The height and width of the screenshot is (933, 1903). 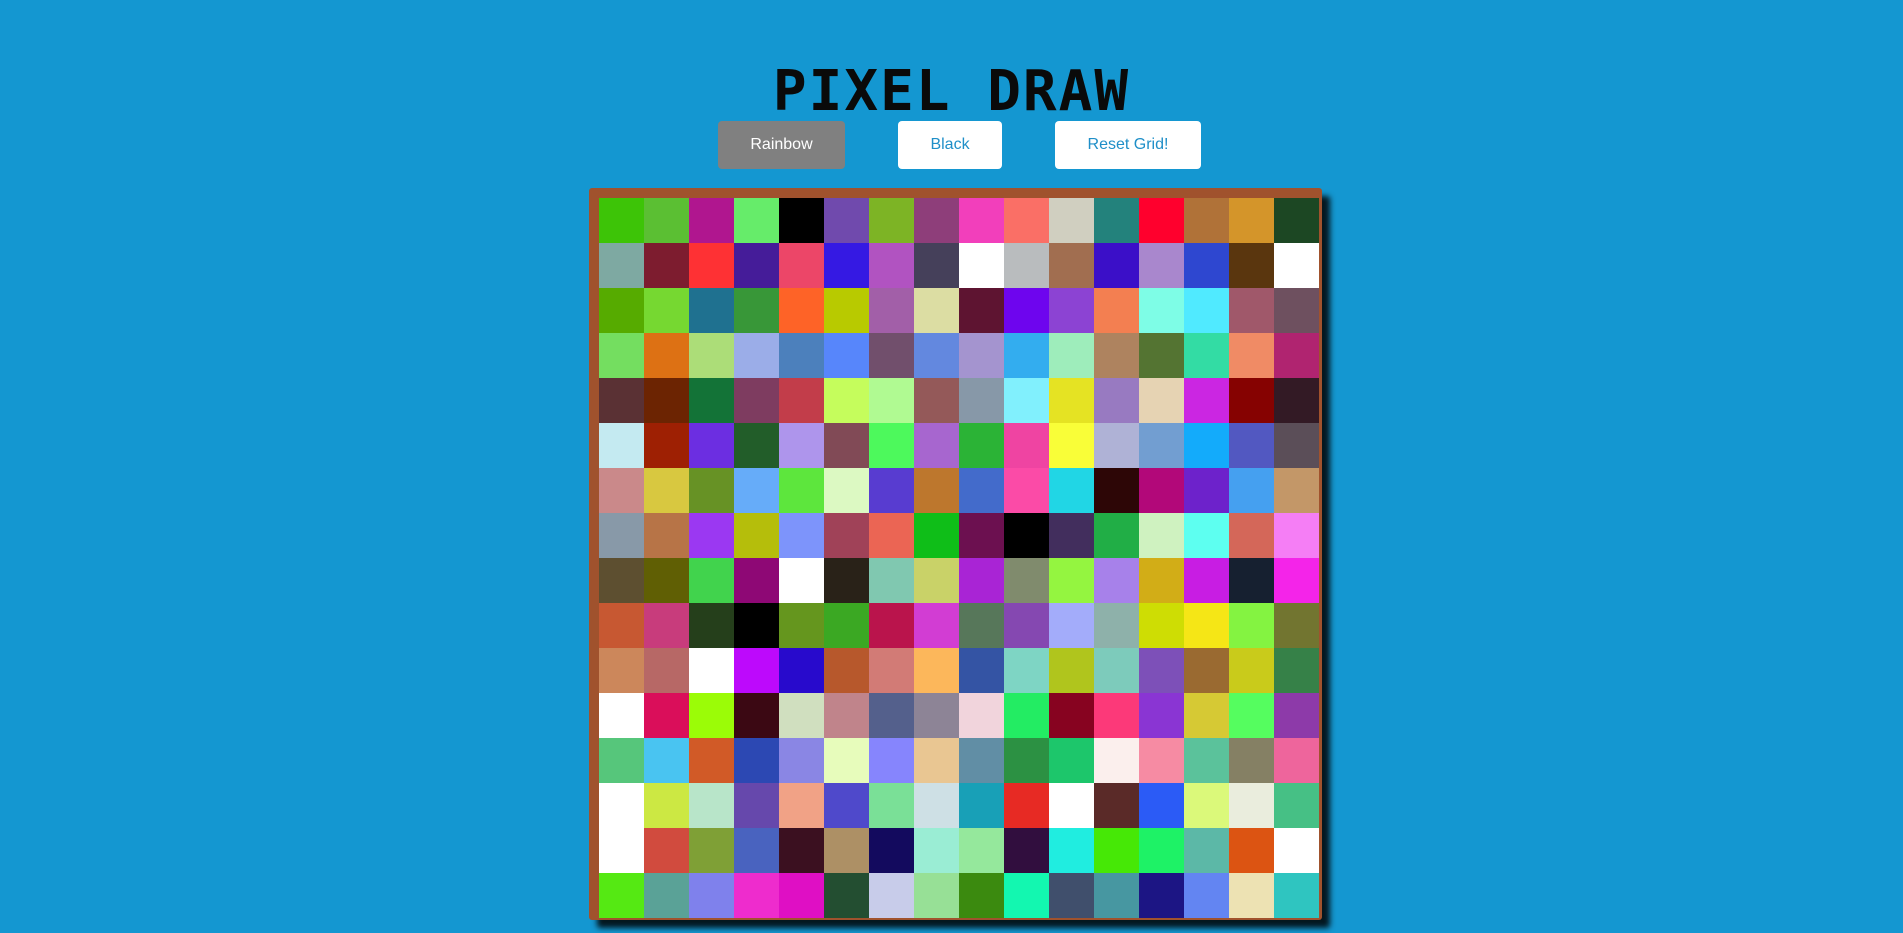 What do you see at coordinates (950, 145) in the screenshot?
I see `black-button: Black` at bounding box center [950, 145].